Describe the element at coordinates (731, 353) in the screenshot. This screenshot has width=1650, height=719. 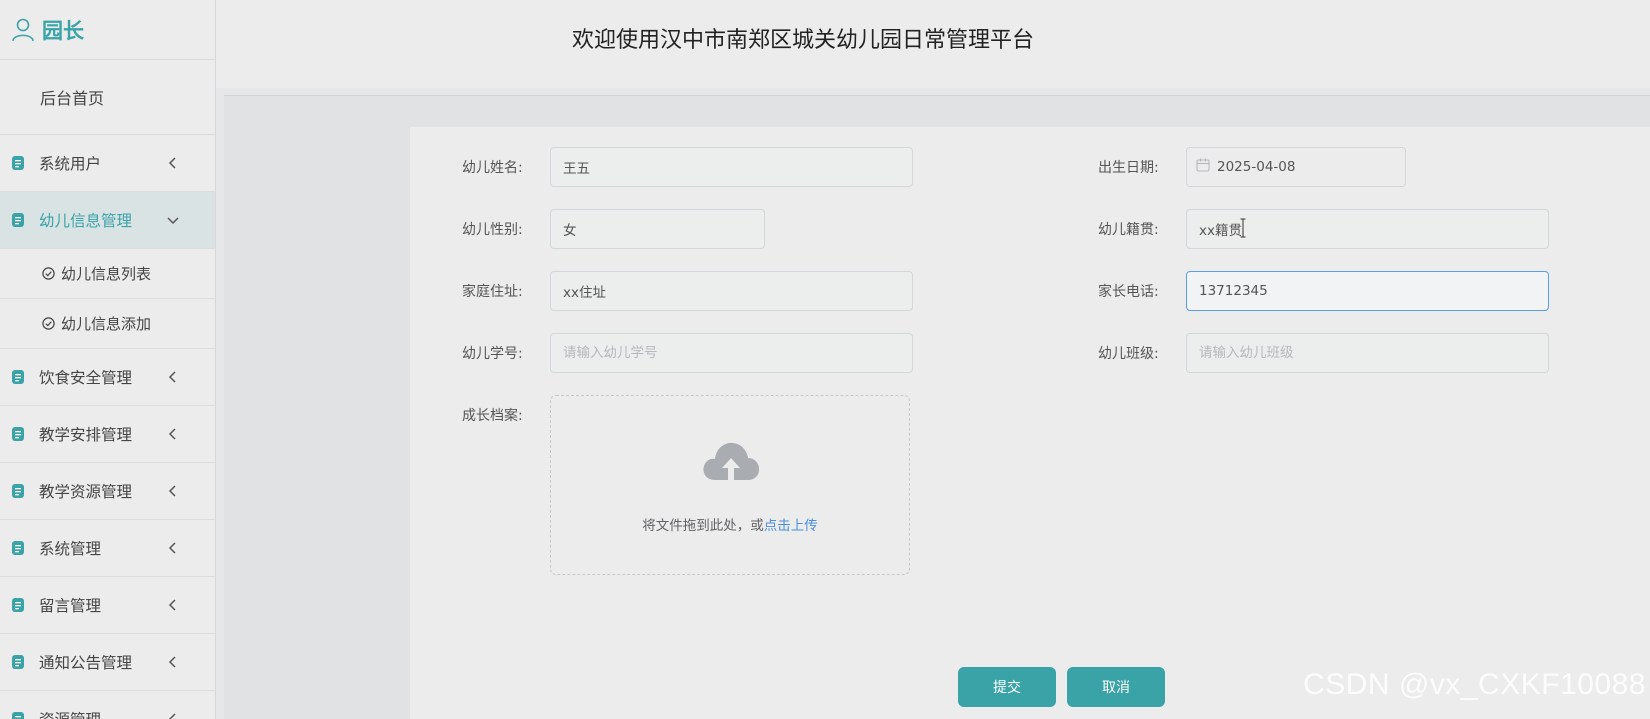
I see `student-no-input` at that location.